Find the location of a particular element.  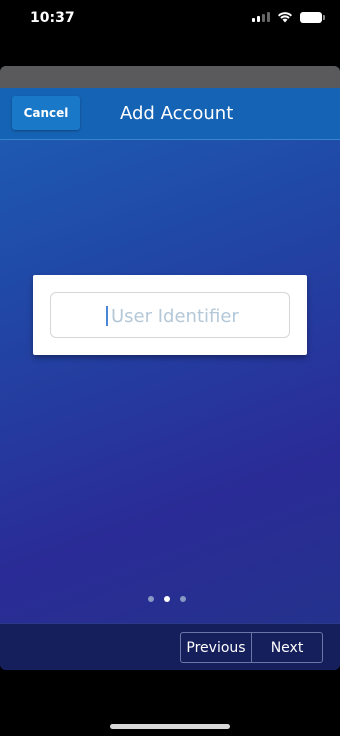

user-identifier-card is located at coordinates (170, 315).